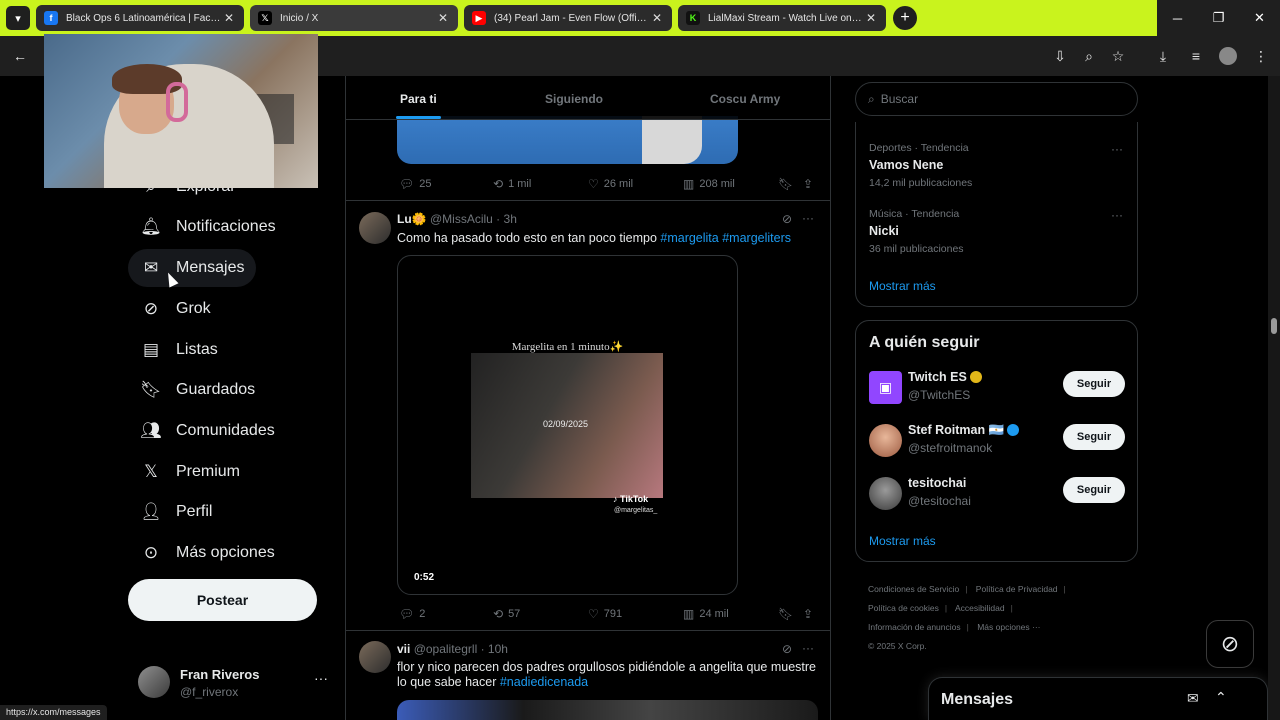  What do you see at coordinates (903, 608) in the screenshot?
I see `footer-link: Política de cookies` at bounding box center [903, 608].